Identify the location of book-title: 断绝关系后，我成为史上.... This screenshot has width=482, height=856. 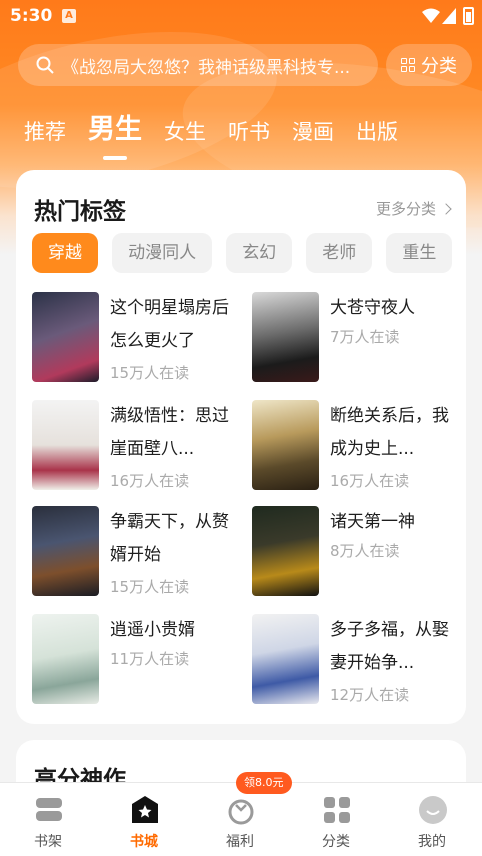
(389, 432).